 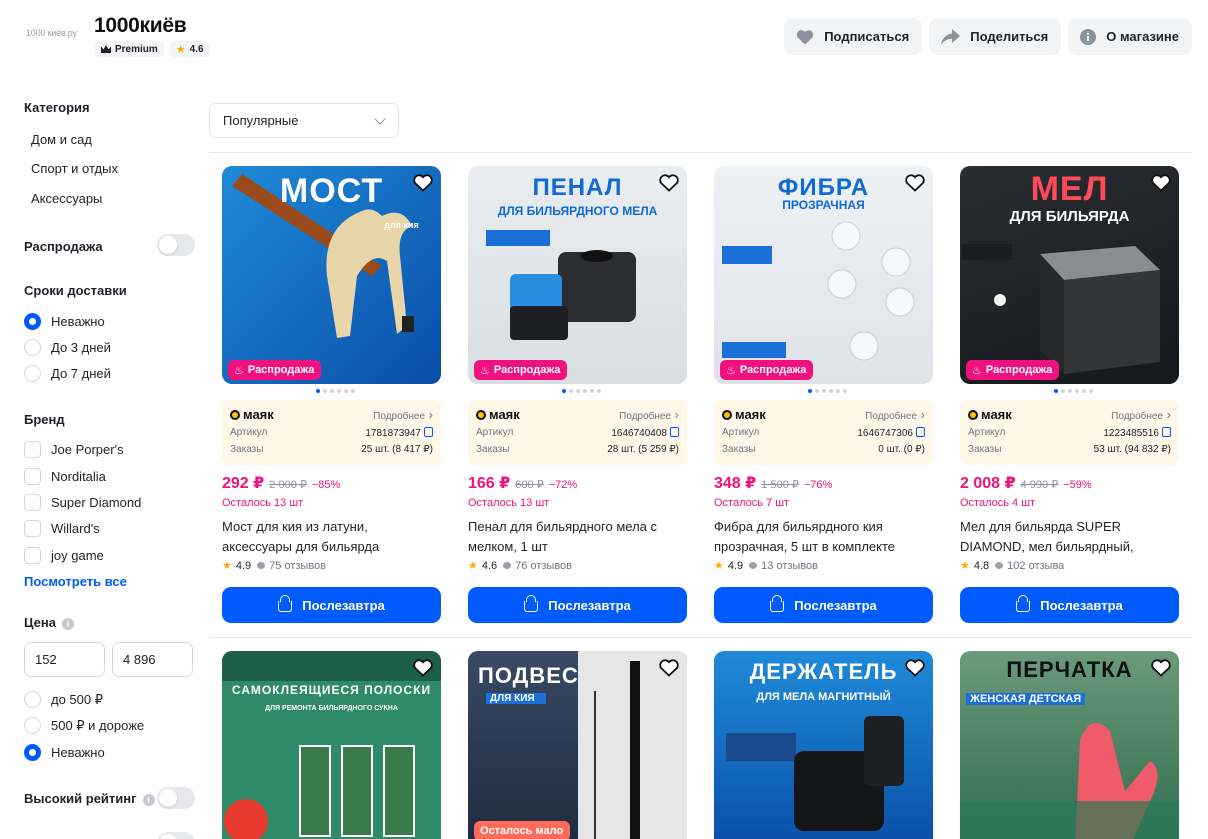 I want to click on reviews-icon, so click(x=999, y=565).